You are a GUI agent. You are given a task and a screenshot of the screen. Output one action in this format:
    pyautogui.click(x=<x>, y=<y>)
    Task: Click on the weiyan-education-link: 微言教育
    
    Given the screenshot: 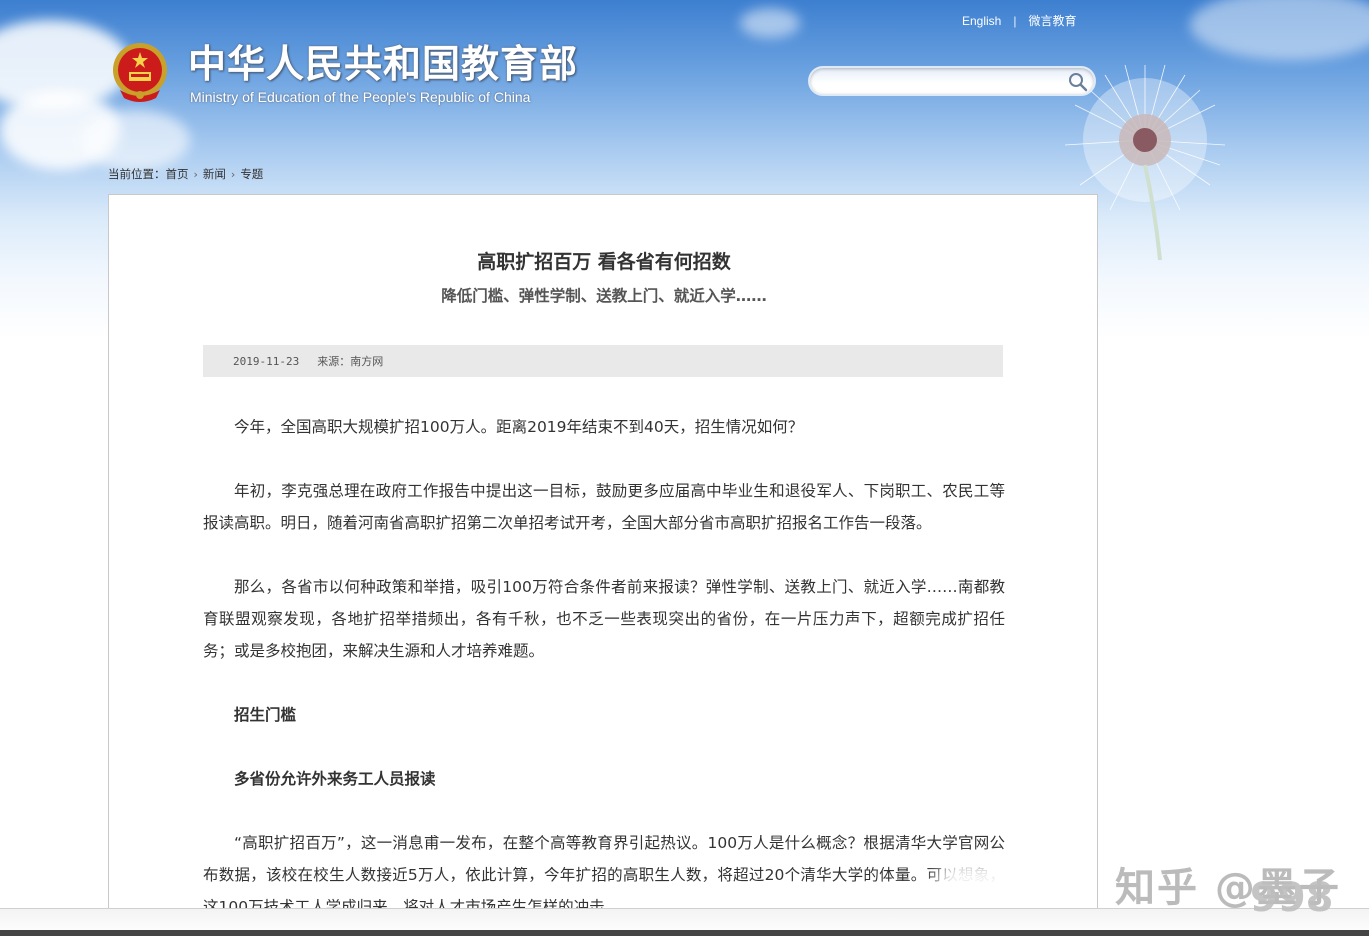 What is the action you would take?
    pyautogui.click(x=1052, y=20)
    